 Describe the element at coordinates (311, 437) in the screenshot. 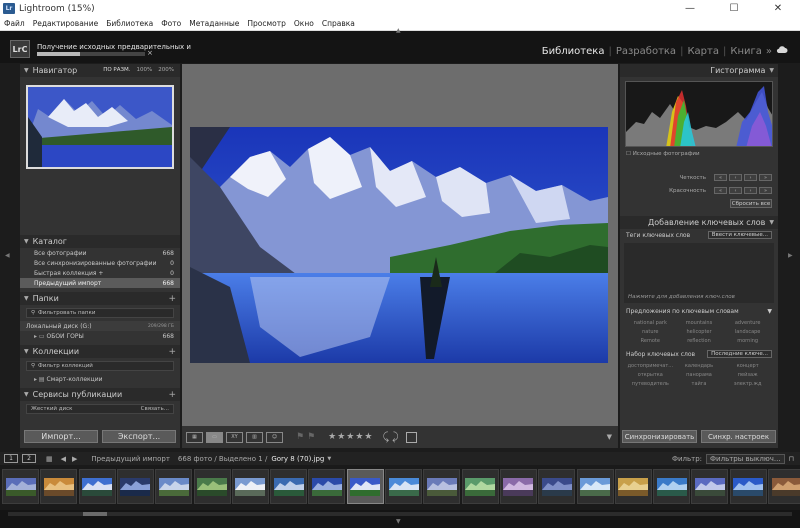

I see `reject-flag-icon: ⚑` at that location.